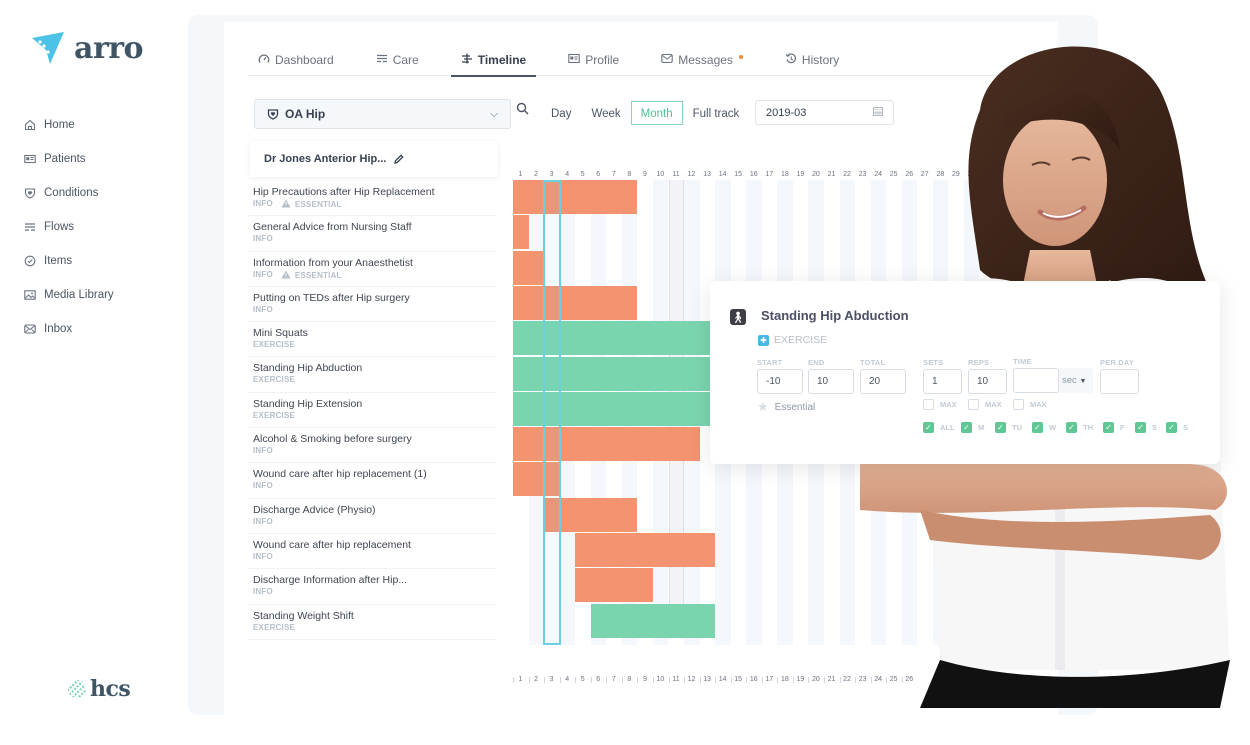 The image size is (1250, 745). Describe the element at coordinates (763, 406) in the screenshot. I see `star-icon: ★` at that location.